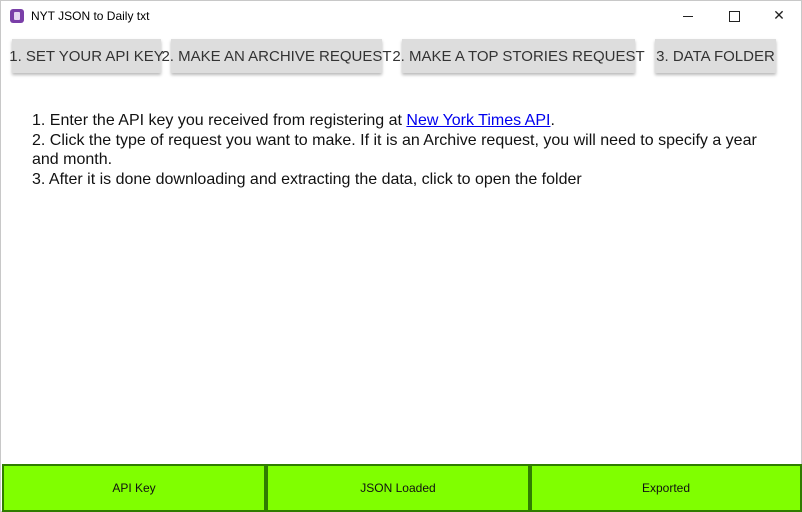  What do you see at coordinates (398, 488) in the screenshot?
I see `status-json-loaded: JSON Loaded` at bounding box center [398, 488].